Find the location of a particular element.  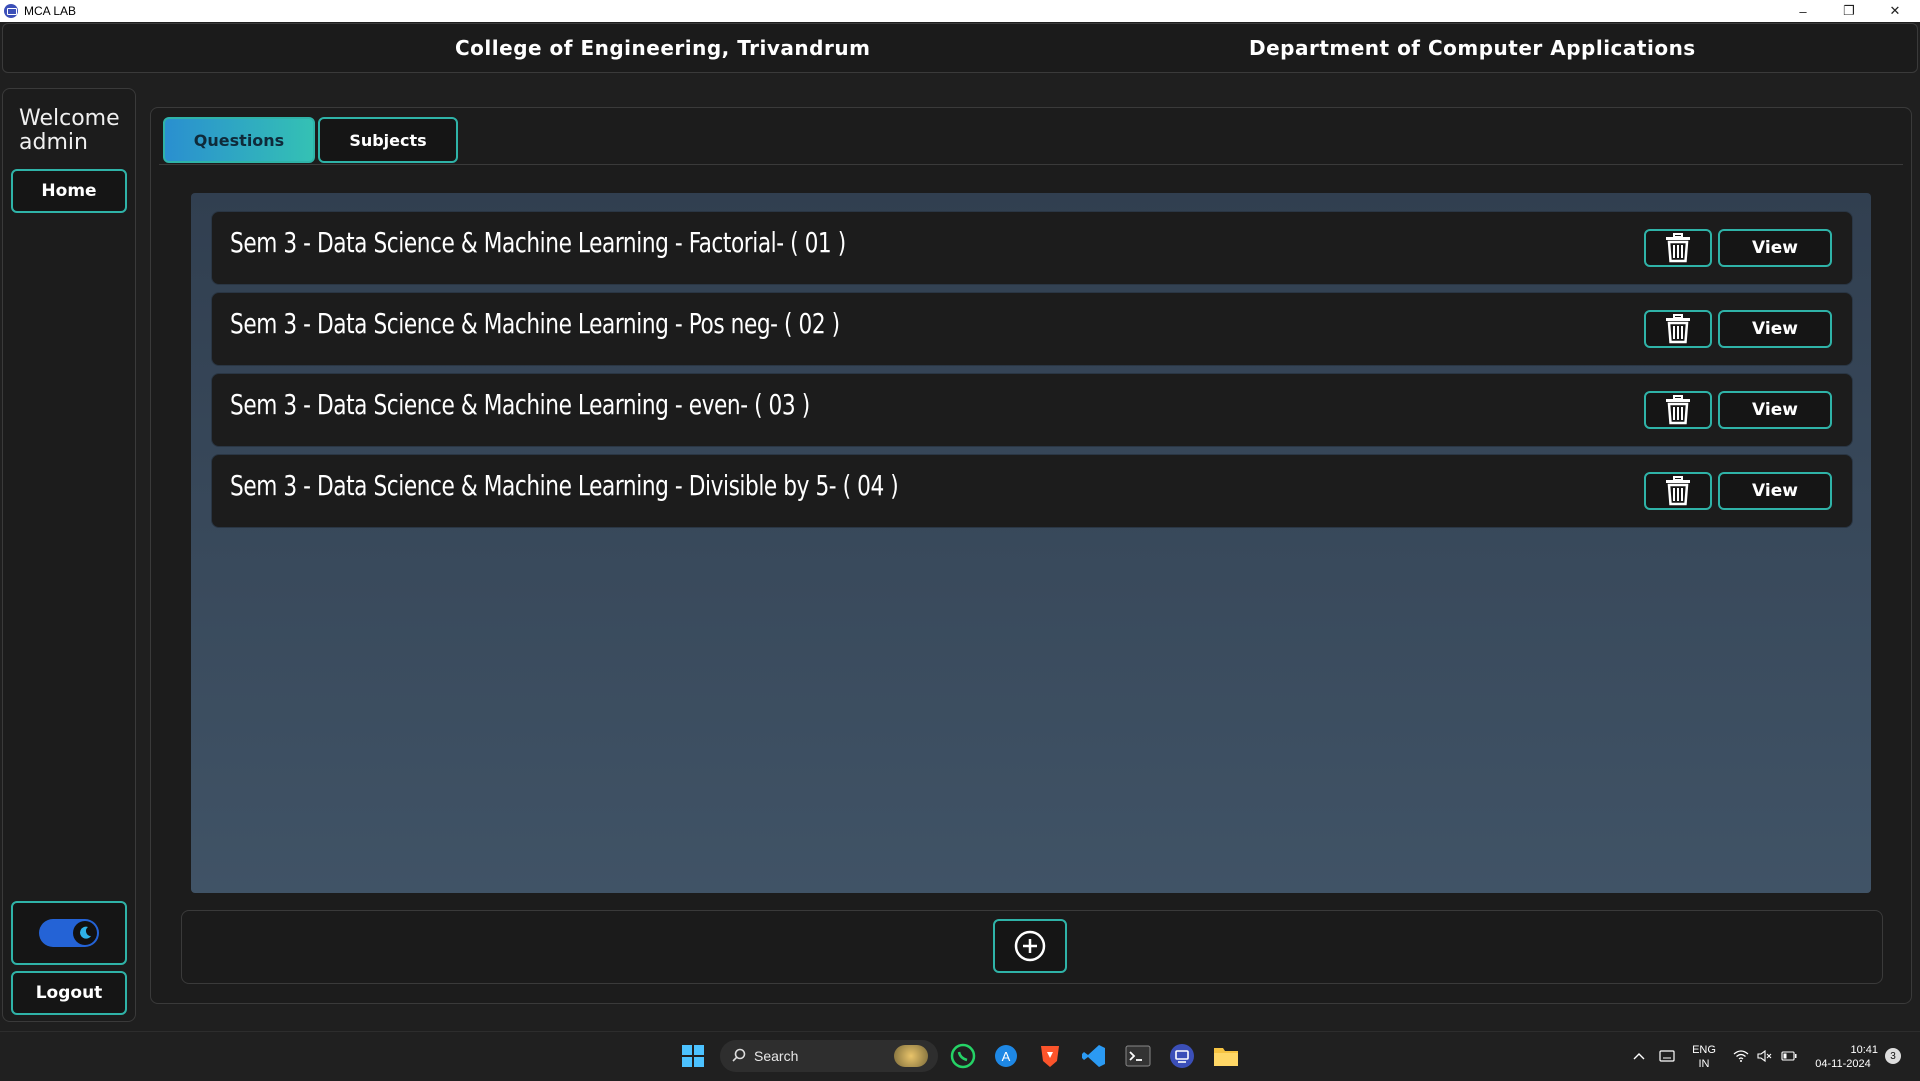

search-placeholder: Search is located at coordinates (776, 1056).